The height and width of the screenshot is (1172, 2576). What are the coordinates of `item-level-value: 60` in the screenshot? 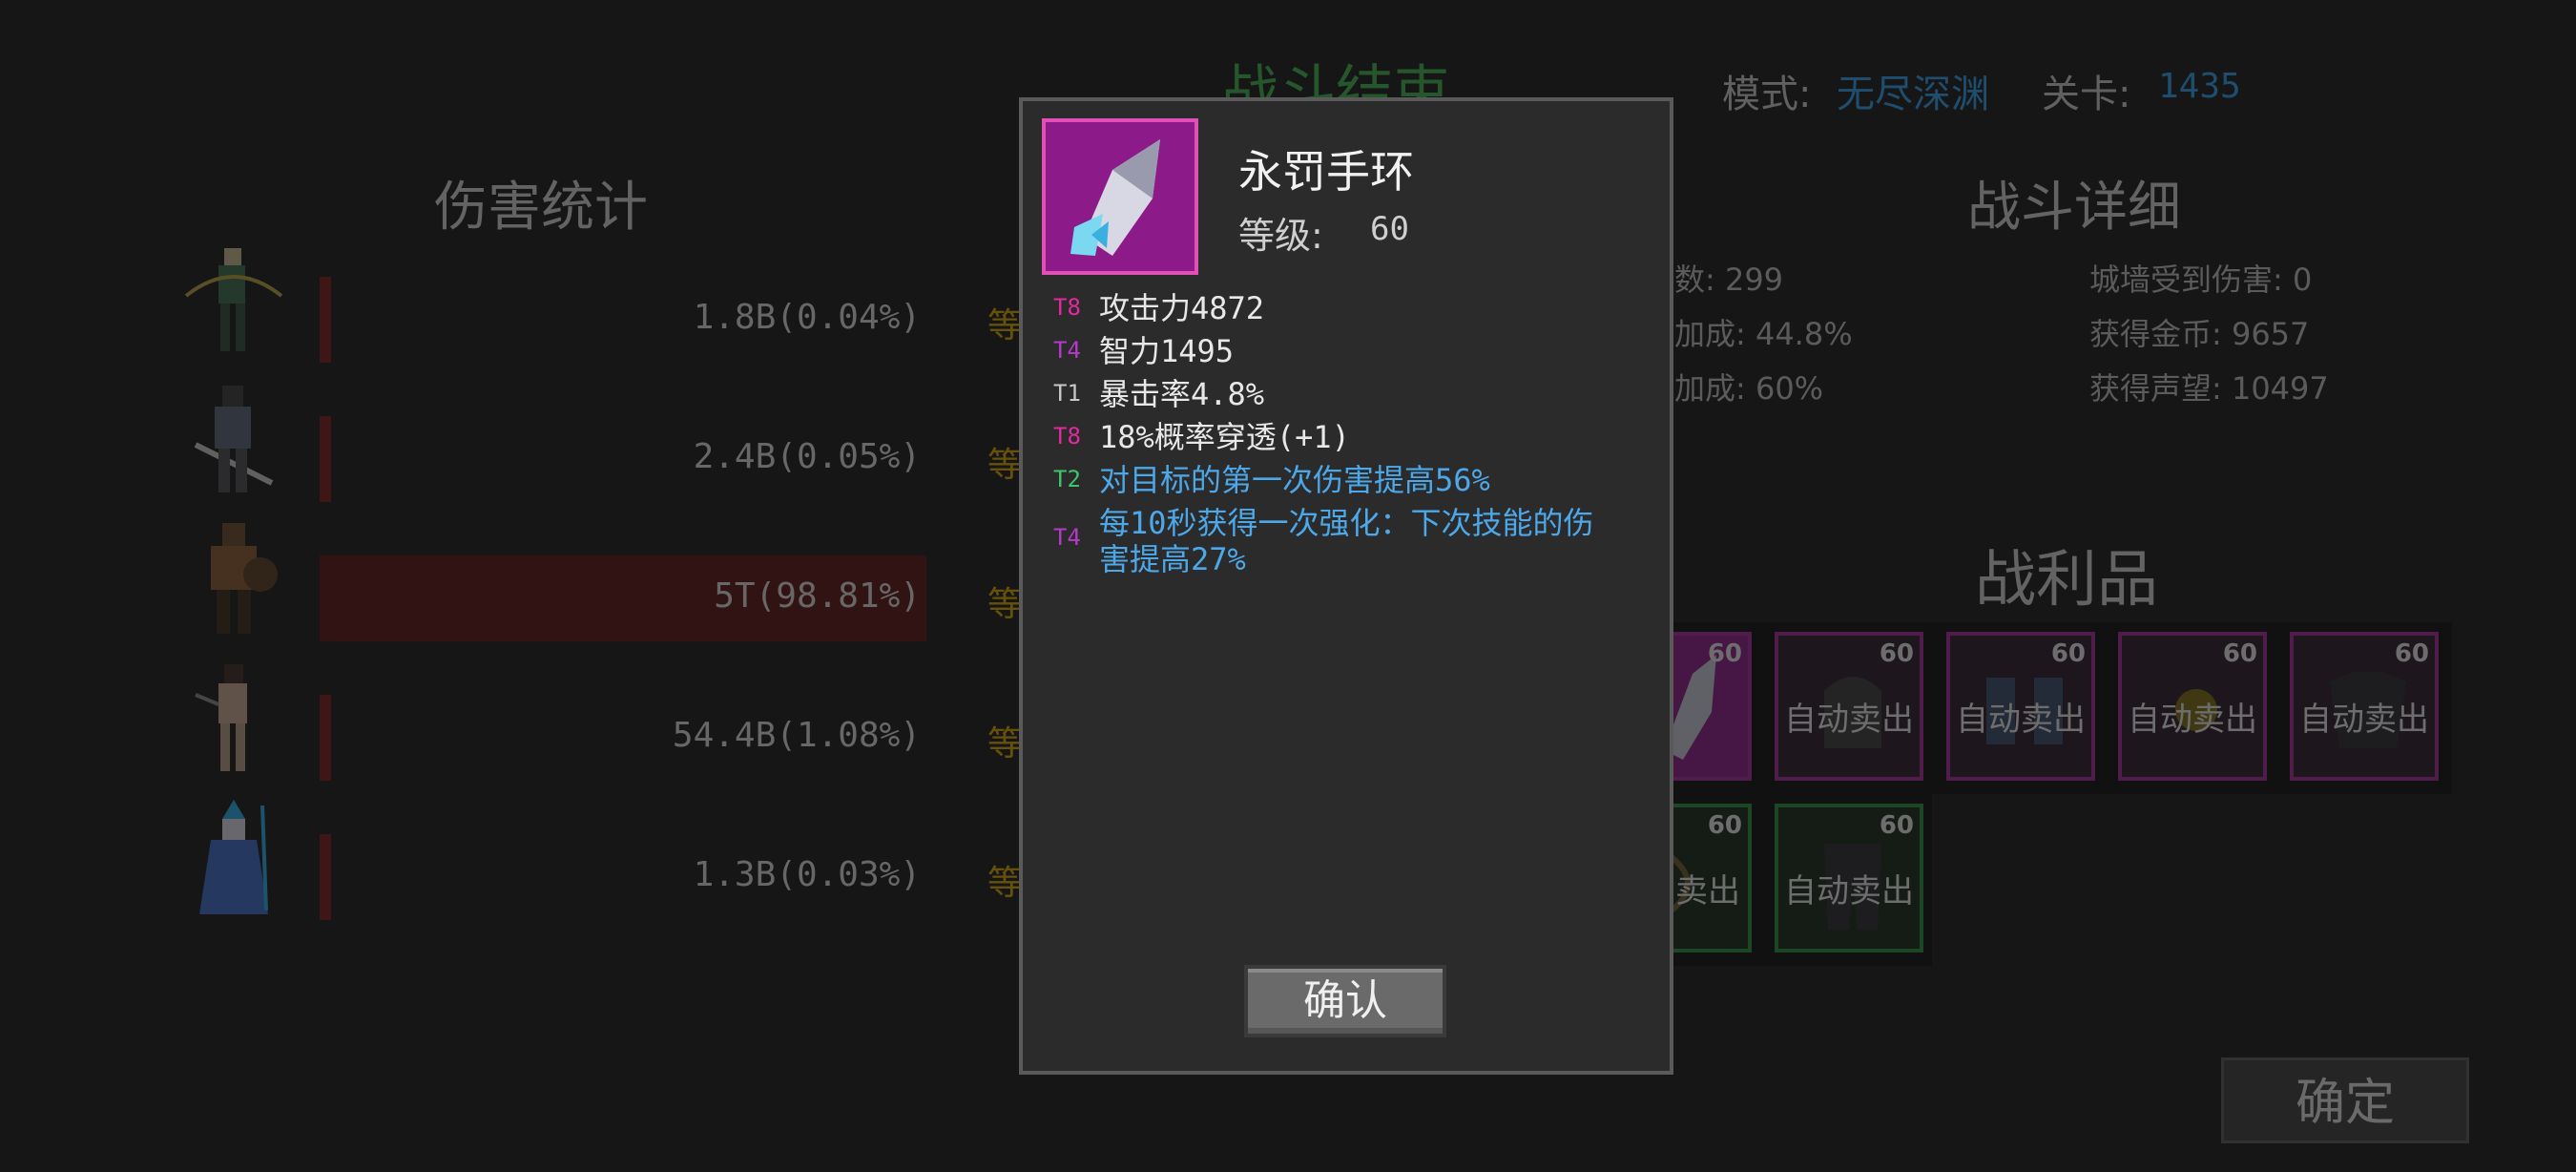 It's located at (1389, 229).